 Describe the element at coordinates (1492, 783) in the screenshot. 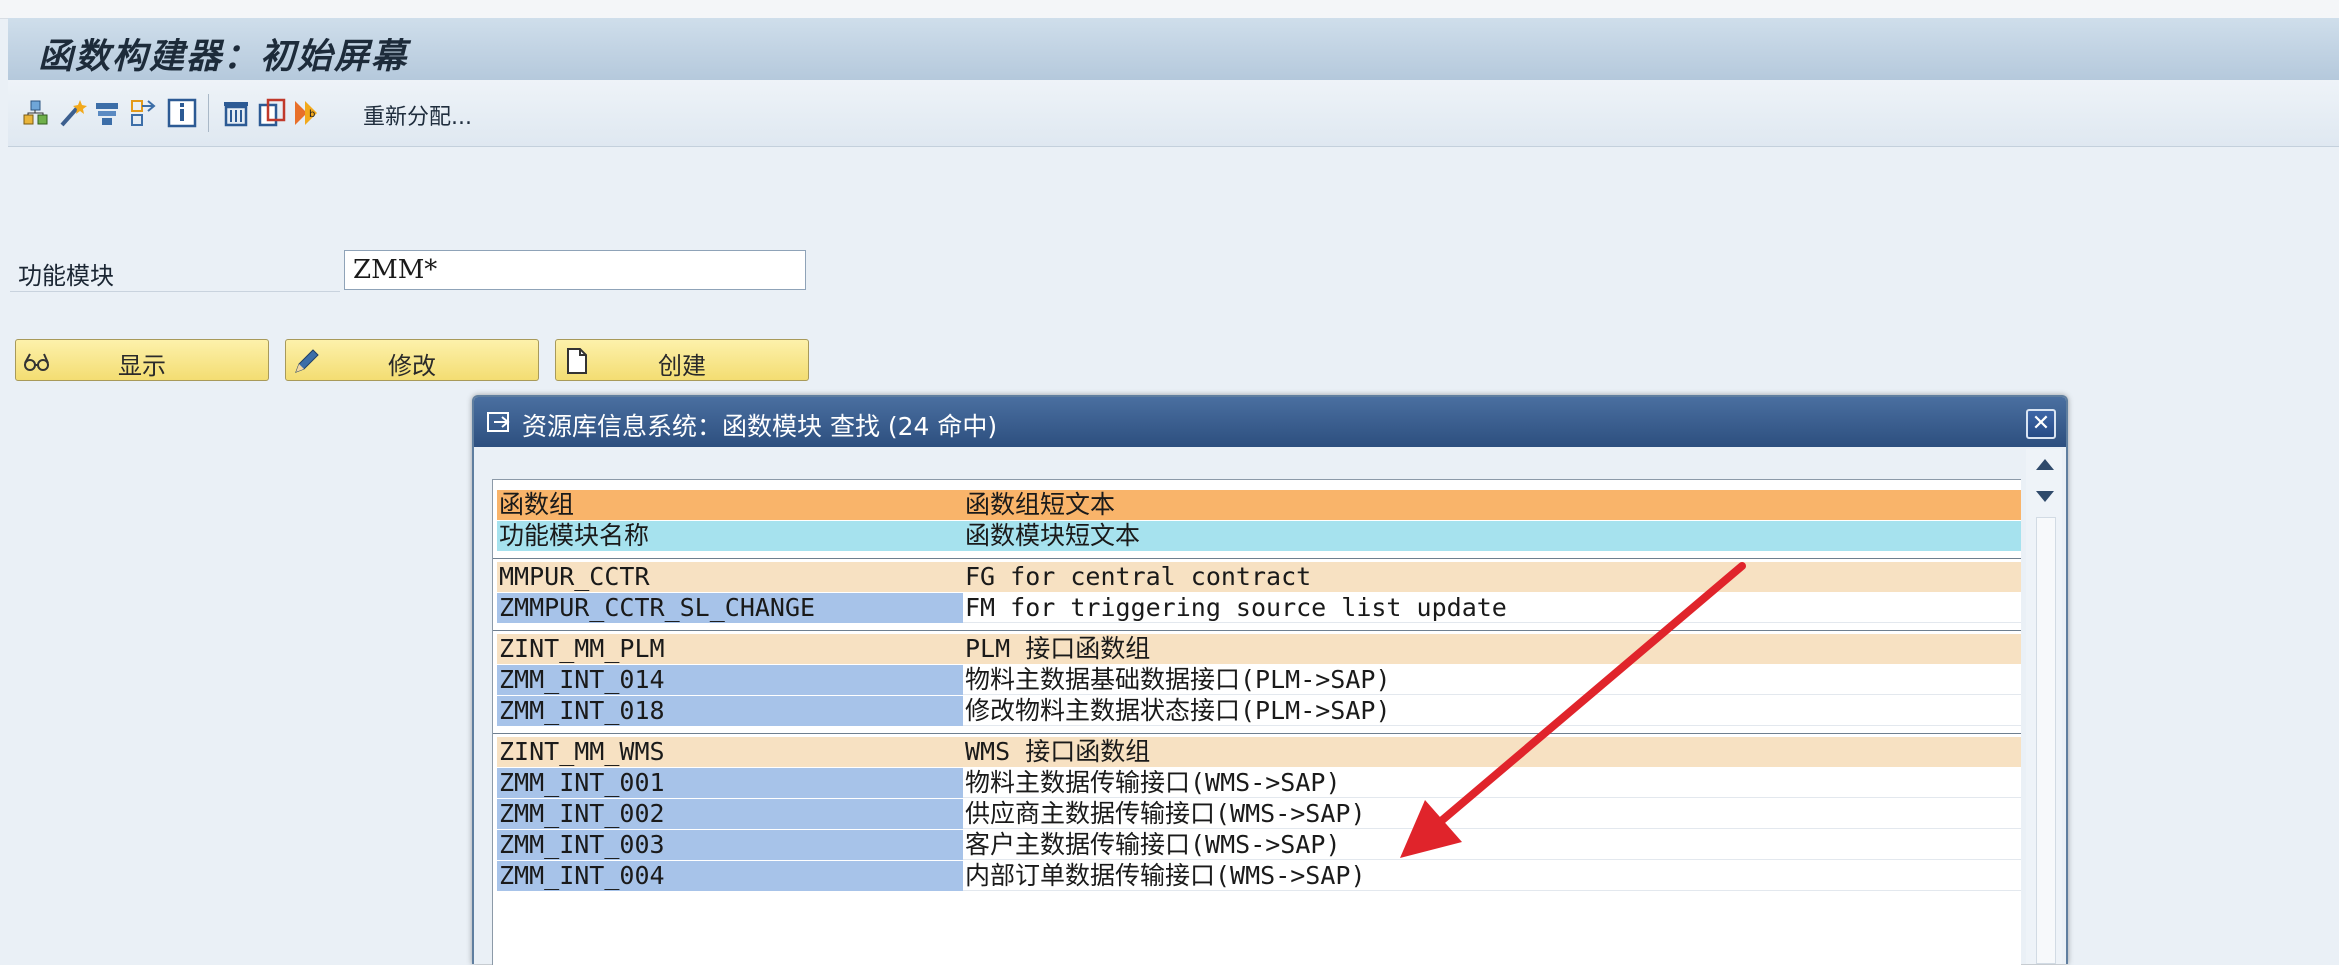

I see `function-module-text: 物料主数据传输接口(WMS->SAP)` at that location.